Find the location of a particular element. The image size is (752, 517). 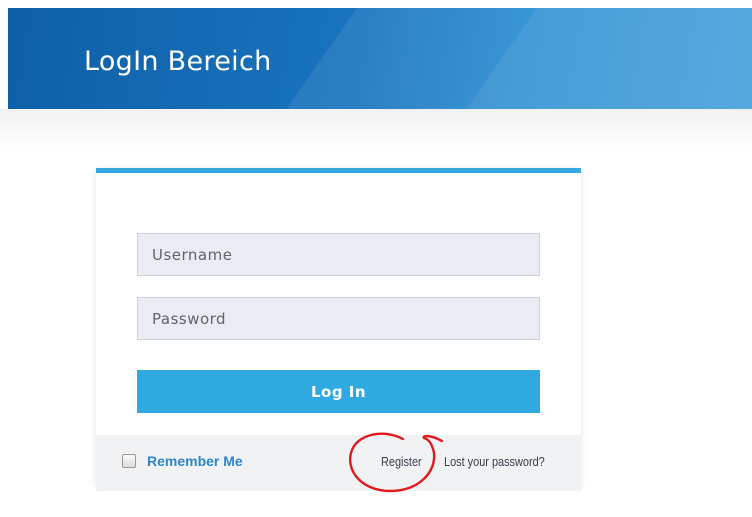

login-footer: Remember Me Register Lost your password? is located at coordinates (338, 463).